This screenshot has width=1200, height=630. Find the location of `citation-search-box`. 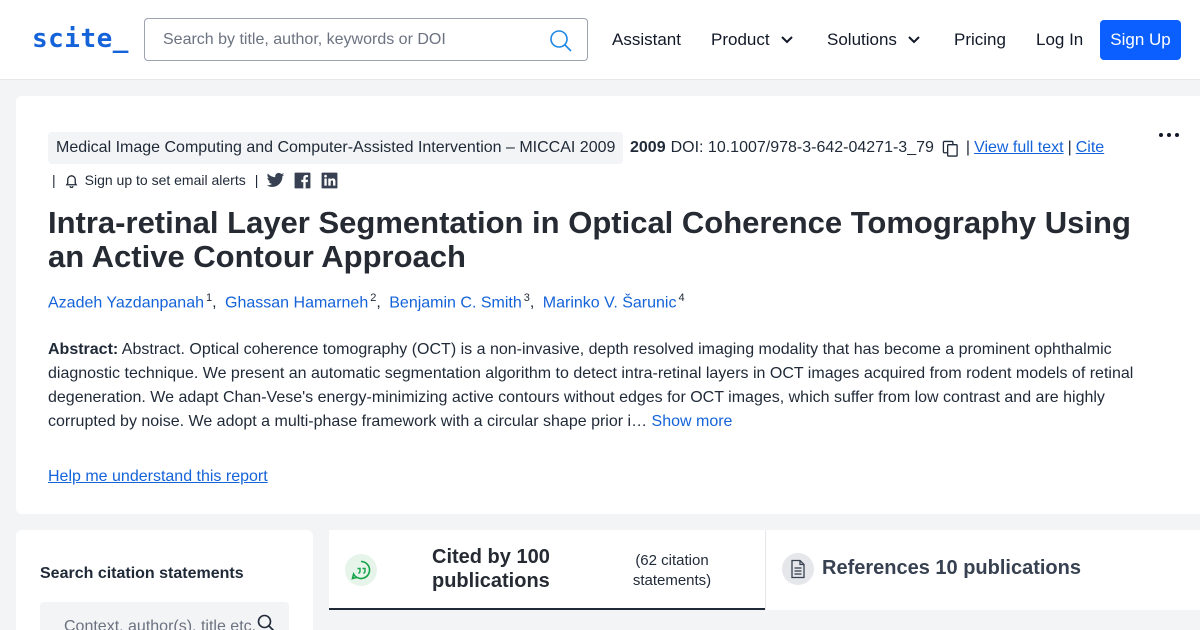

citation-search-box is located at coordinates (164, 616).